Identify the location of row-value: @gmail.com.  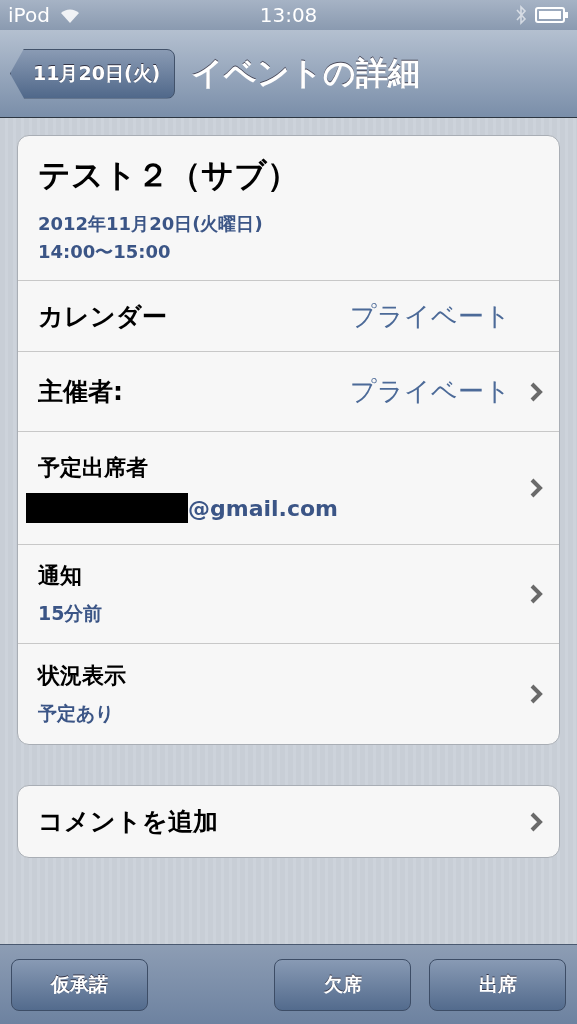
(263, 508).